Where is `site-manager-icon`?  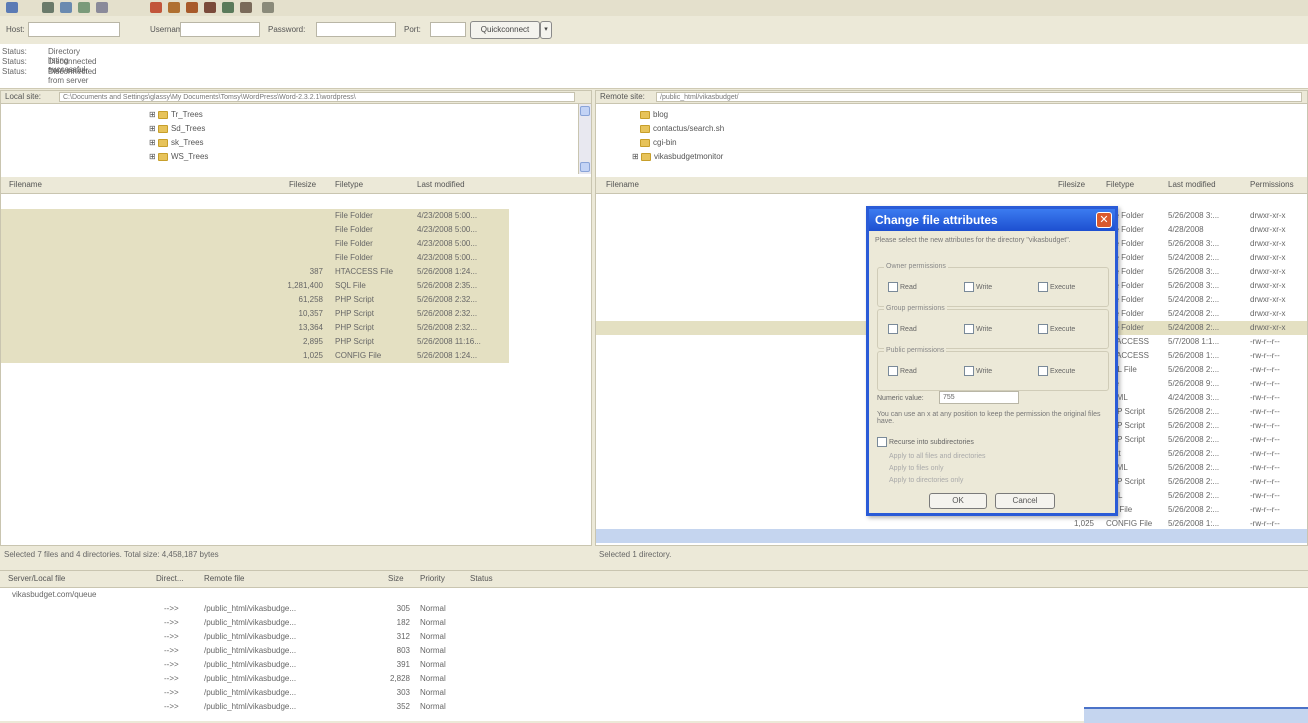 site-manager-icon is located at coordinates (12, 7).